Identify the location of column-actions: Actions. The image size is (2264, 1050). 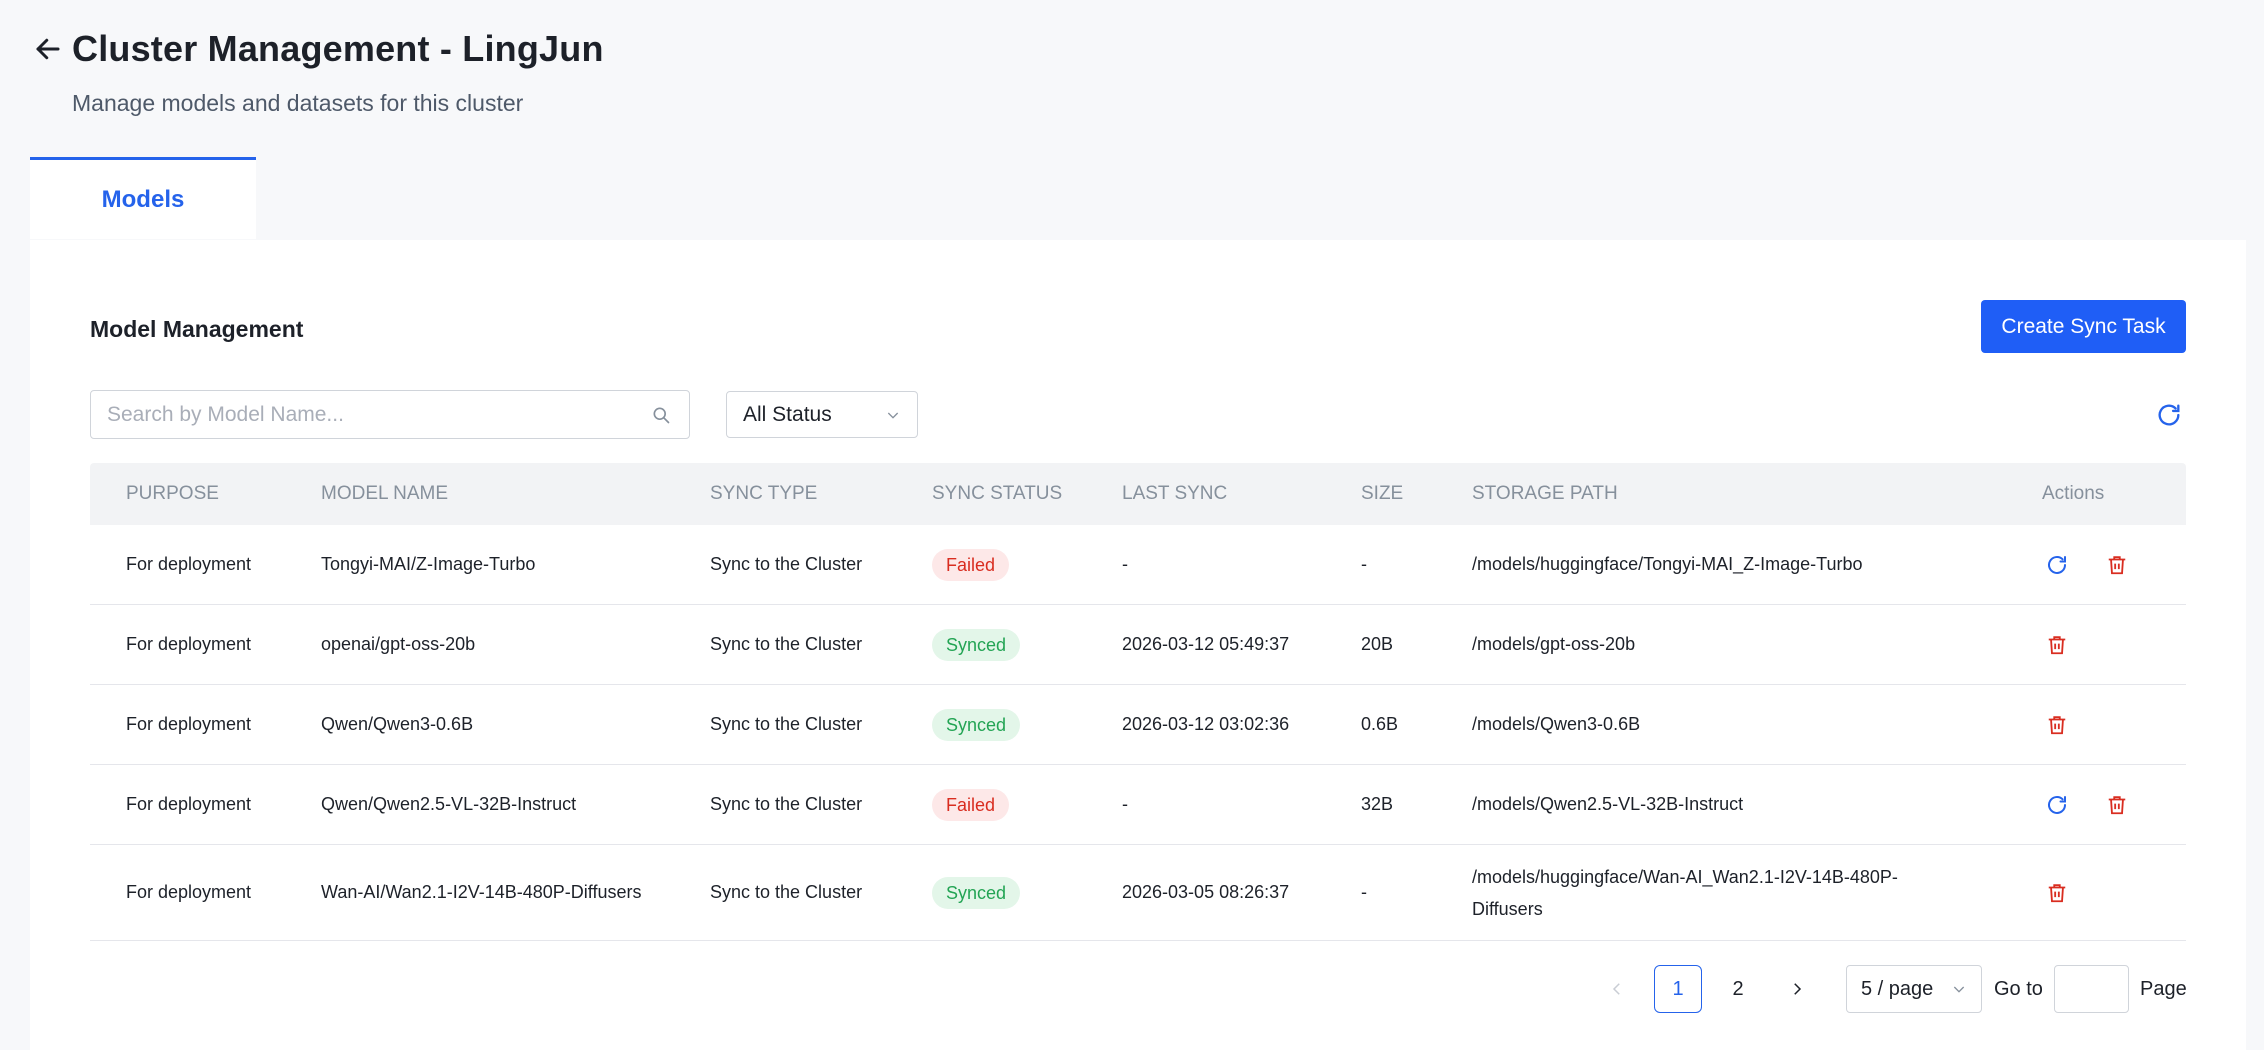
(2073, 493).